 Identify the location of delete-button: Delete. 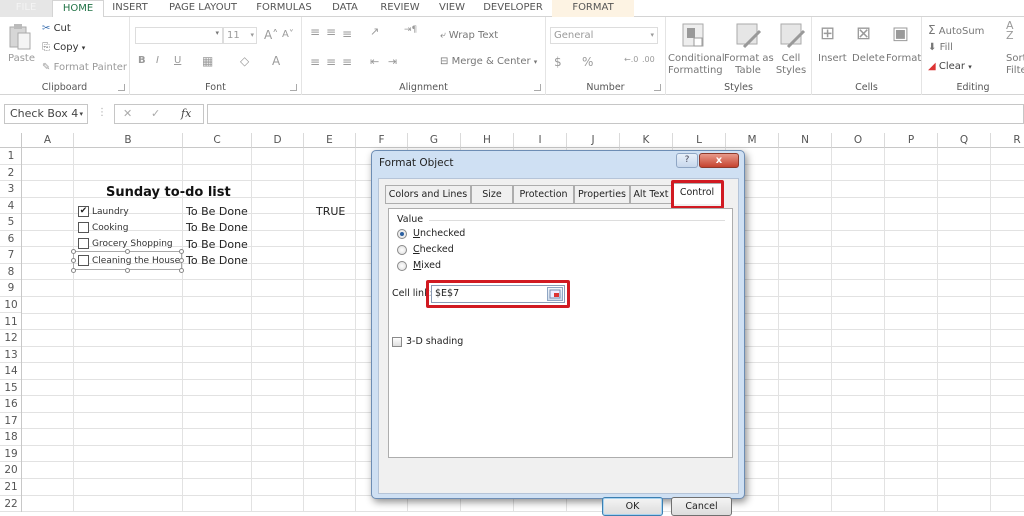
(868, 58).